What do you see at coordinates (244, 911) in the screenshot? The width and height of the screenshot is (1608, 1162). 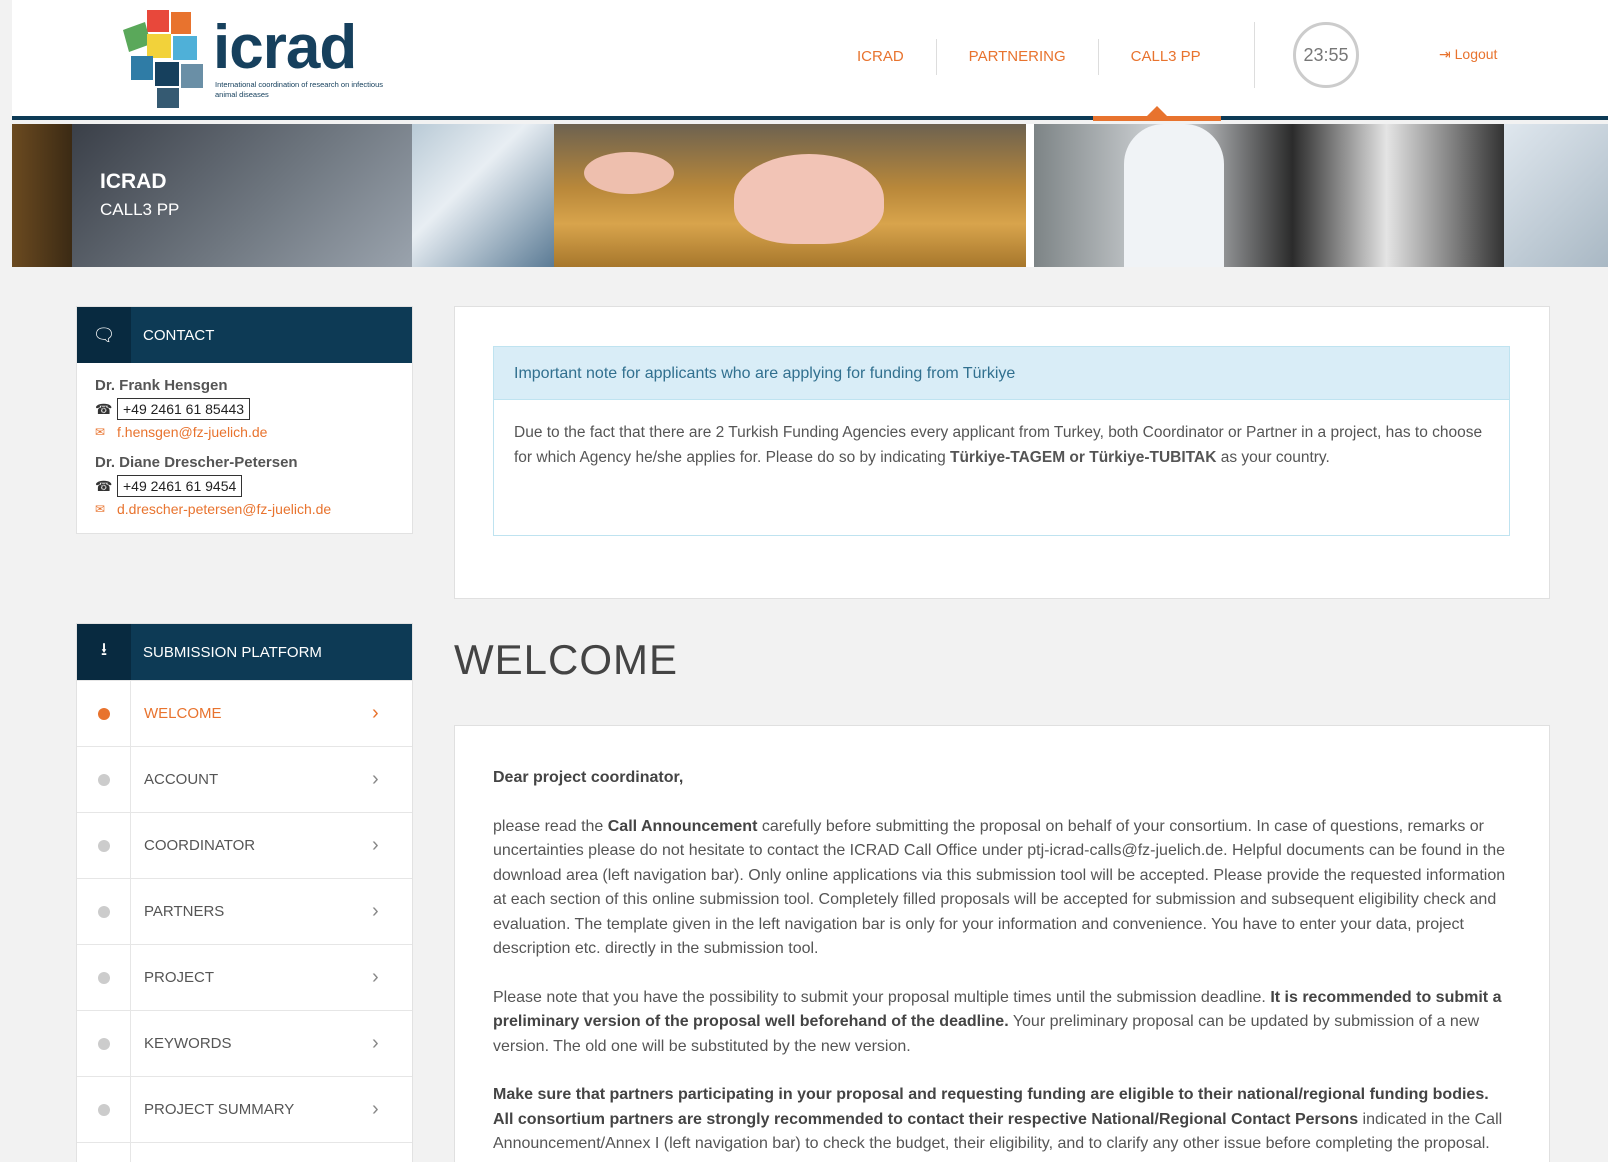 I see `menu-item-partners: PARTNERS ›` at bounding box center [244, 911].